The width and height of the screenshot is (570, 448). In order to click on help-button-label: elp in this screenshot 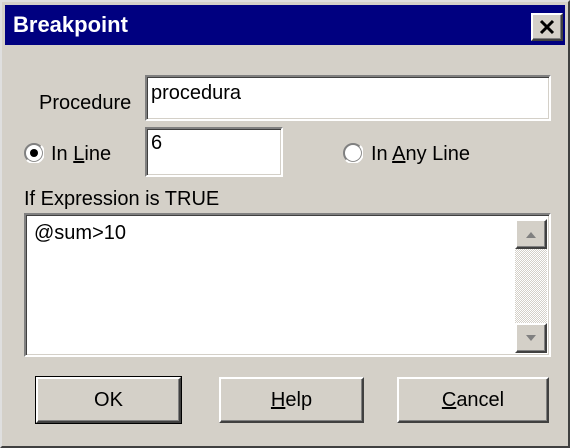, I will do `click(299, 400)`.